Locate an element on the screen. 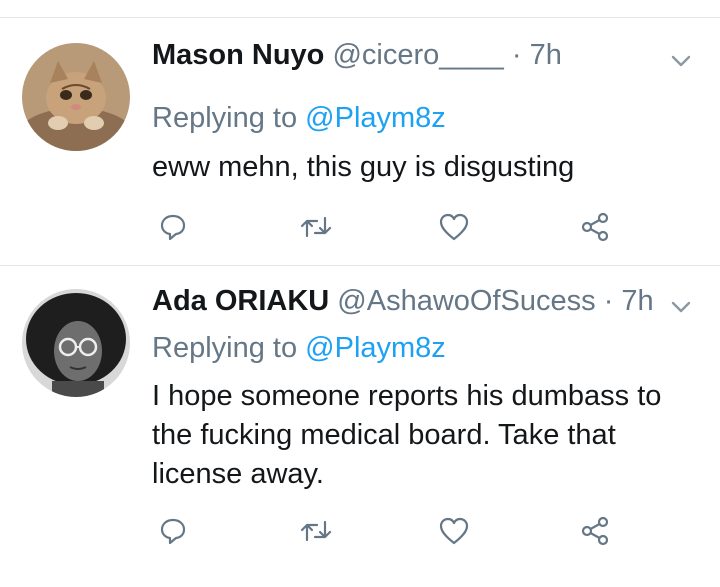 The width and height of the screenshot is (720, 587). display-name: Mason Nuyo is located at coordinates (238, 55).